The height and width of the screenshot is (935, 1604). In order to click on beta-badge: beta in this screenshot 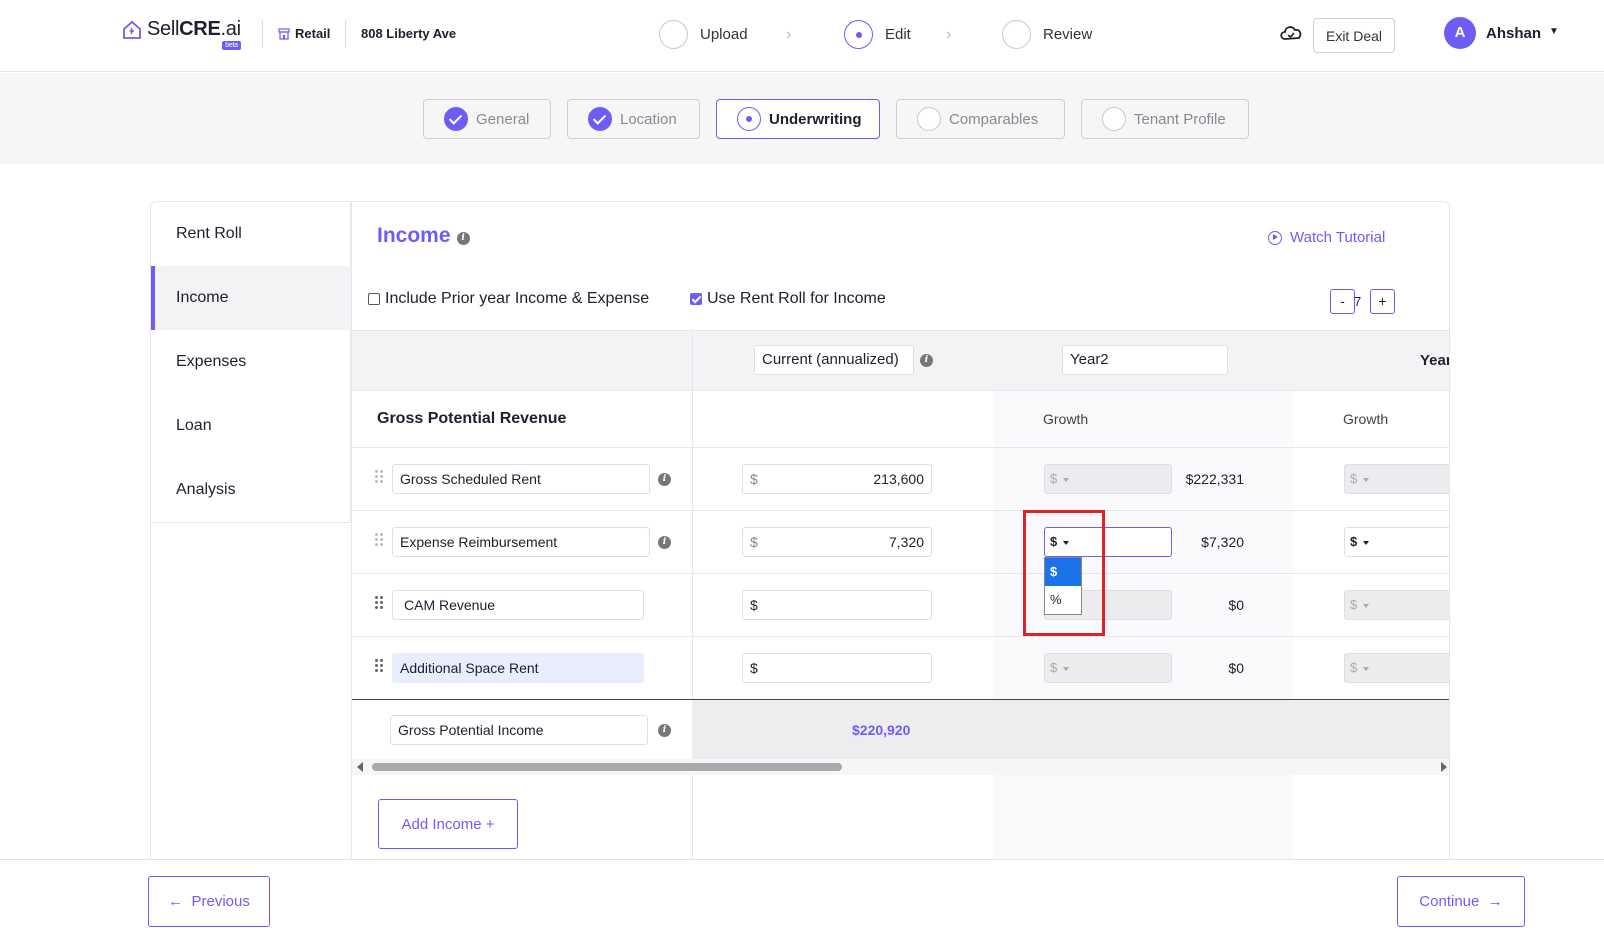, I will do `click(231, 45)`.